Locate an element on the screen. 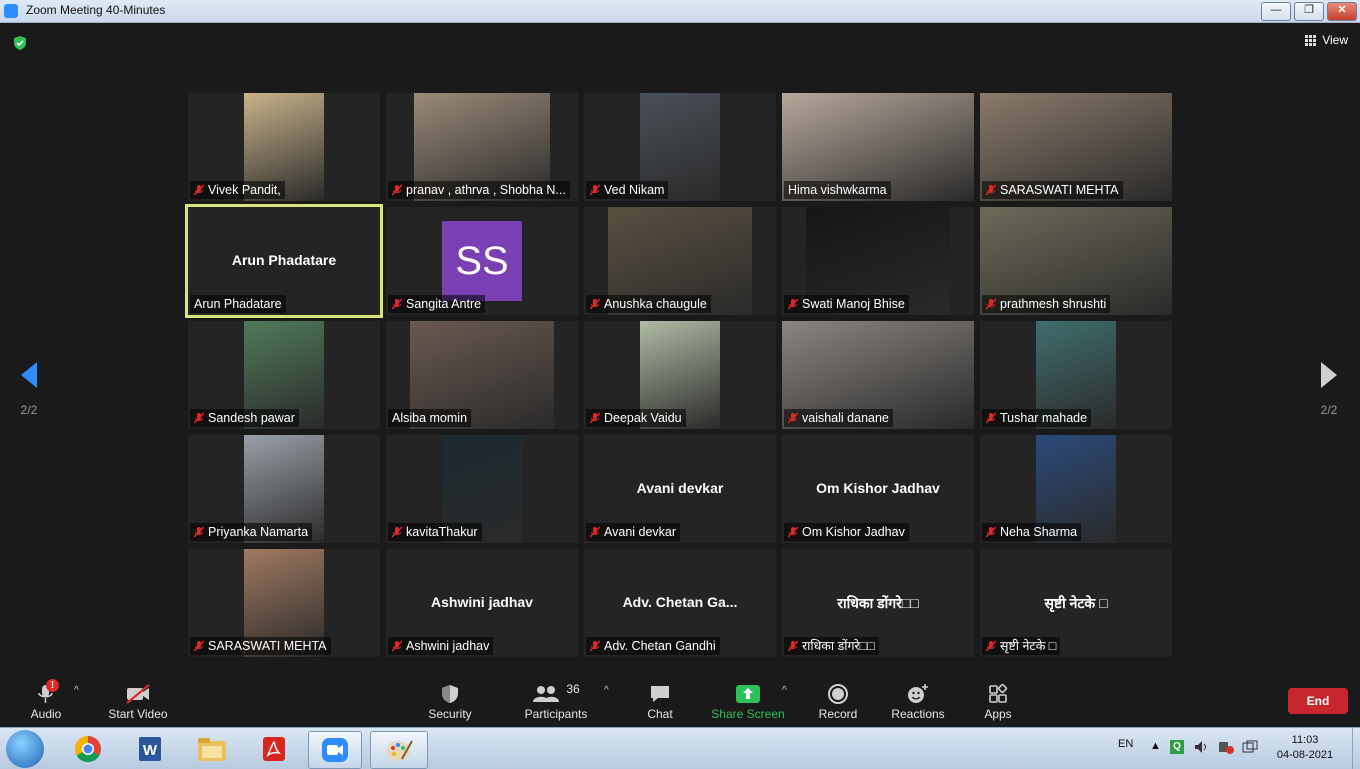  word-taskbar-item: W is located at coordinates (150, 749).